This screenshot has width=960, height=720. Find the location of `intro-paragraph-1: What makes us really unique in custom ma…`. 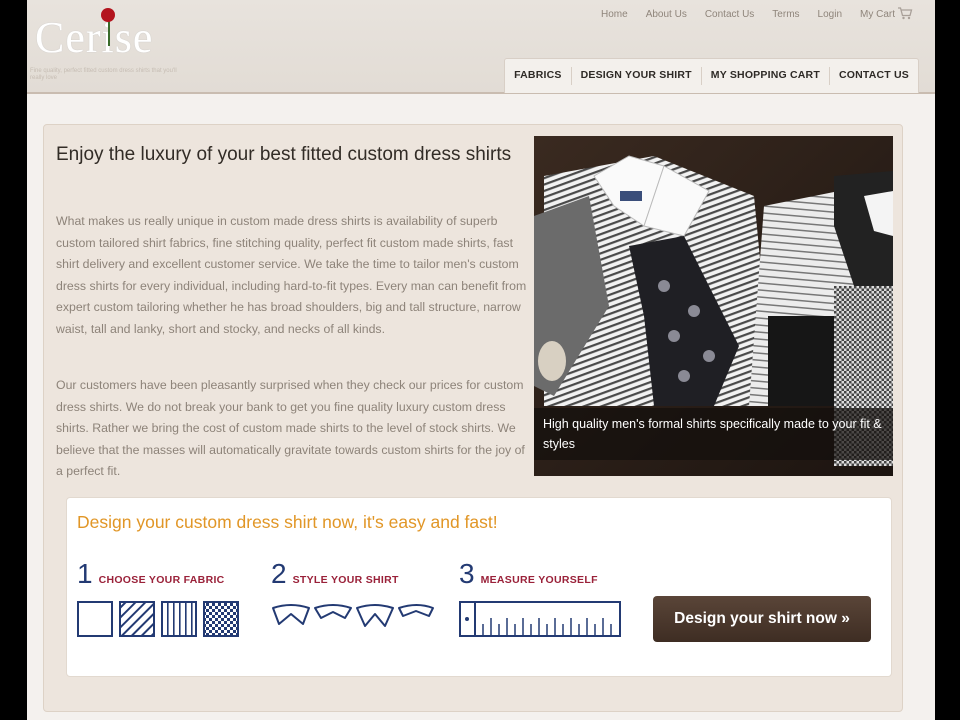

intro-paragraph-1: What makes us really unique in custom ma… is located at coordinates (291, 275).